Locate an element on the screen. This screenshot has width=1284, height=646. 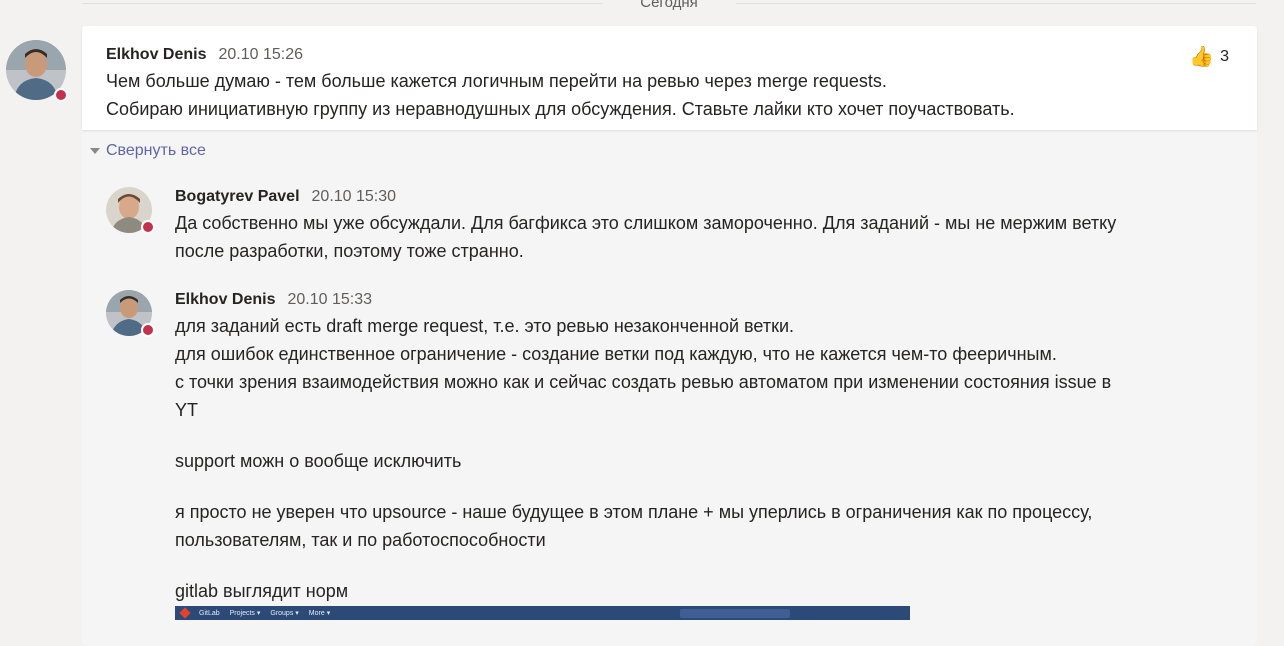
author-name: Bogatyrev Pavel is located at coordinates (237, 196).